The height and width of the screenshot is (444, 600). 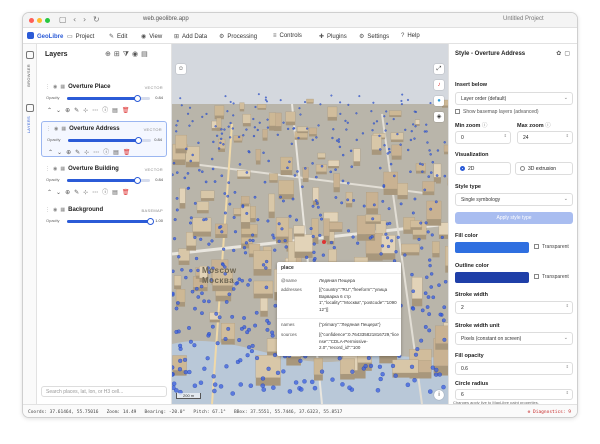 What do you see at coordinates (31, 20) in the screenshot?
I see `close-window-button` at bounding box center [31, 20].